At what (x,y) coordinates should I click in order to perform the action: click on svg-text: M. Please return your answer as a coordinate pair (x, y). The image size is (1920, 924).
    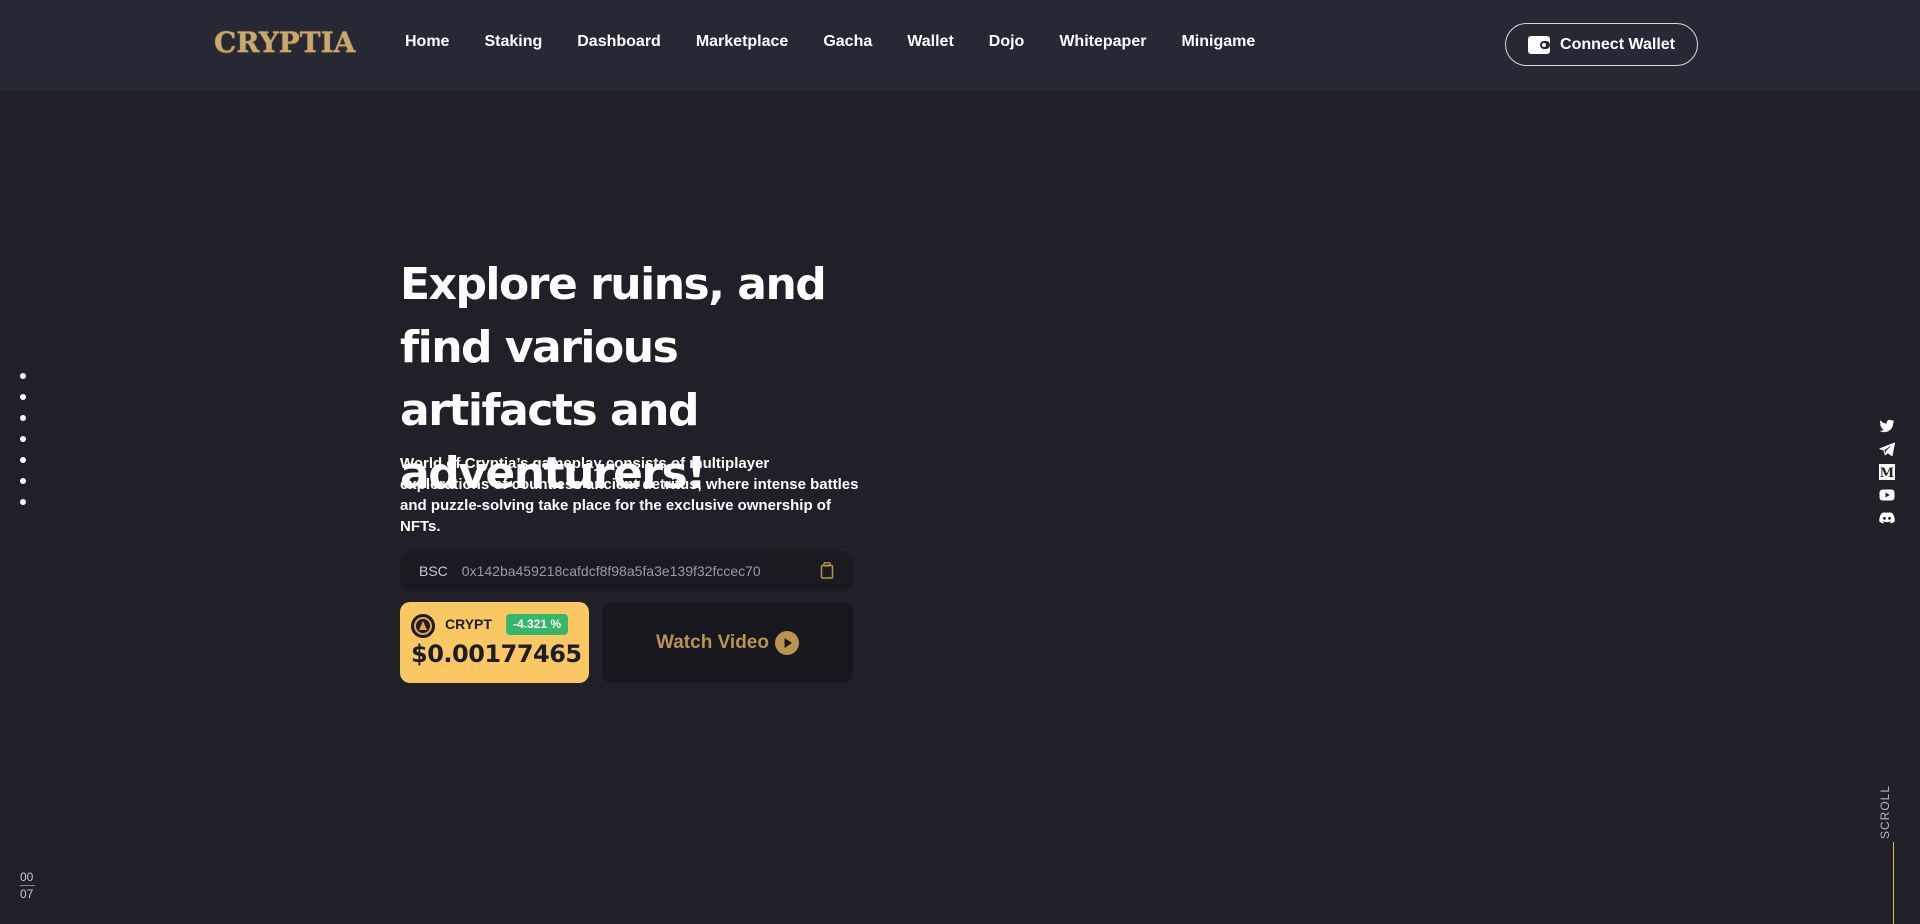
    Looking at the image, I should click on (1887, 473).